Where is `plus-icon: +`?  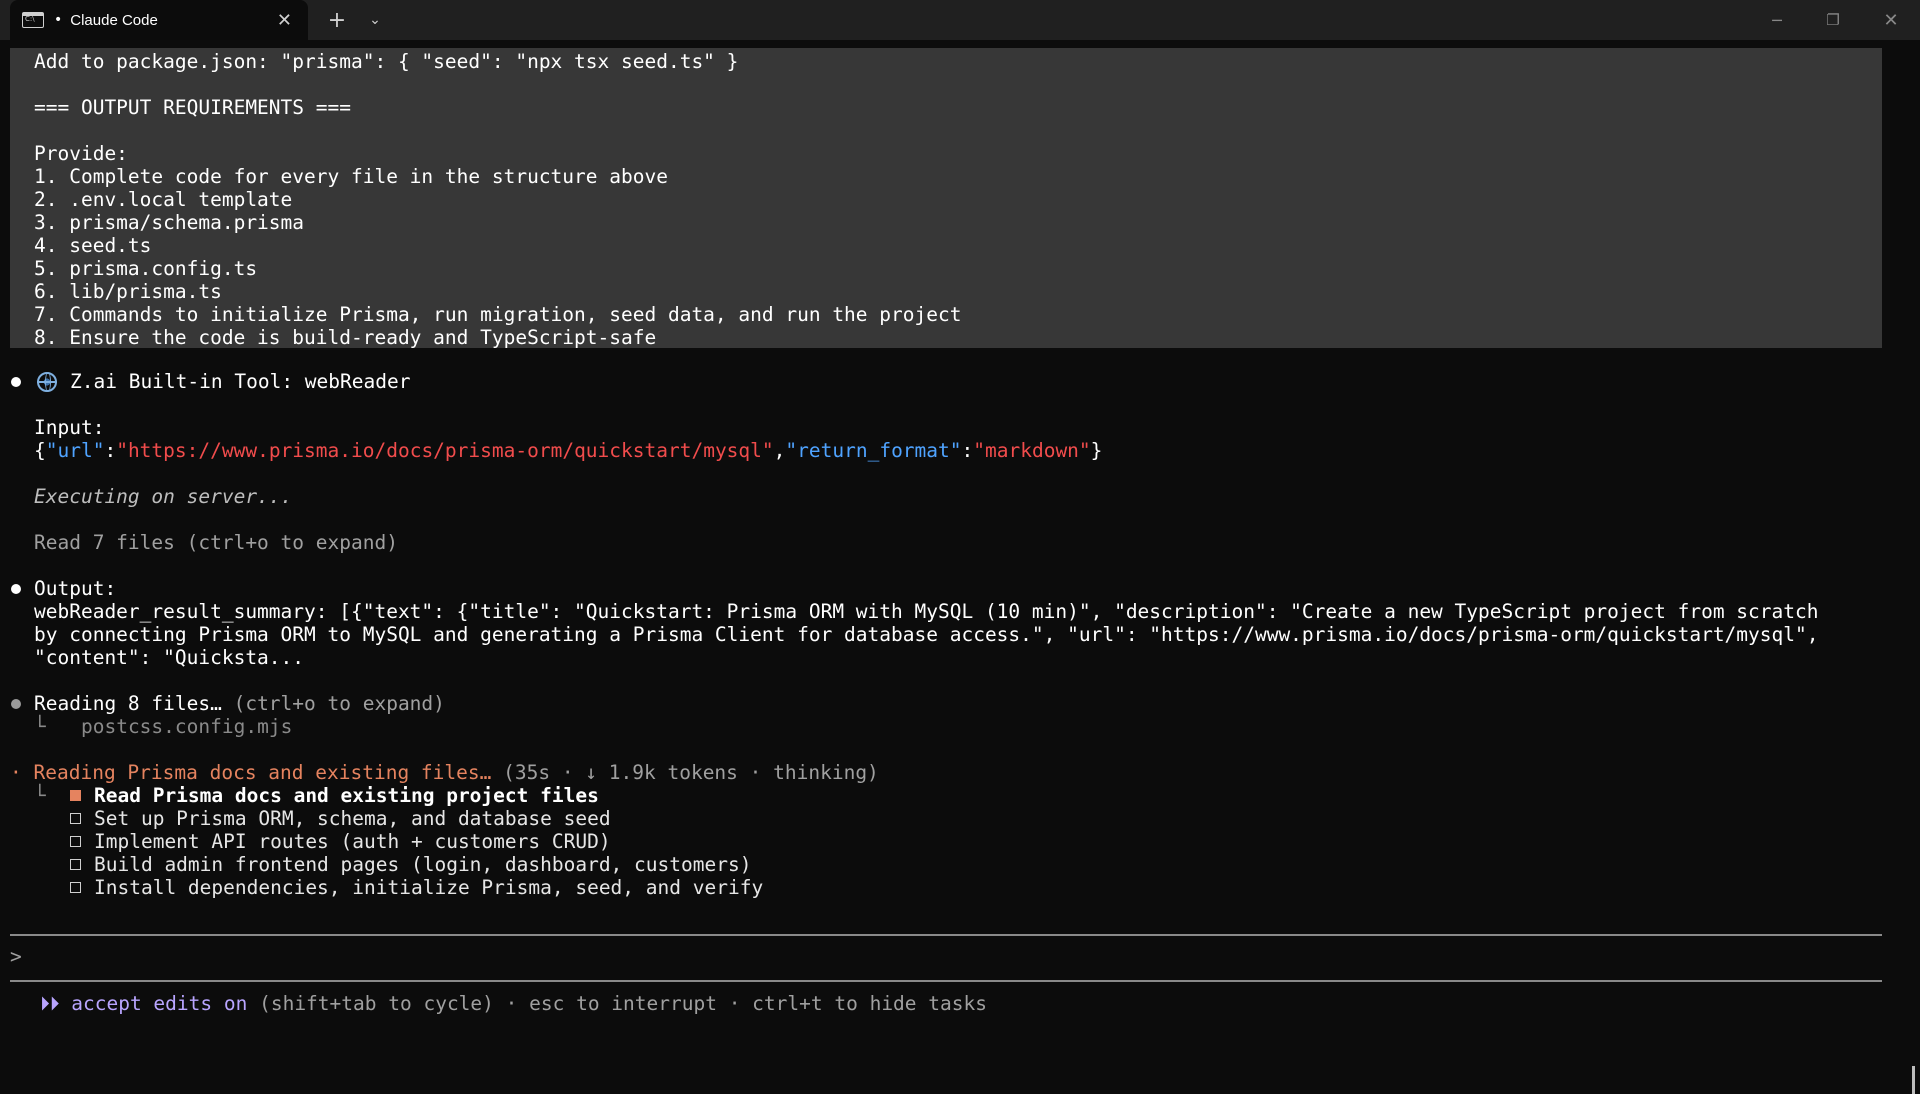
plus-icon: + is located at coordinates (337, 20).